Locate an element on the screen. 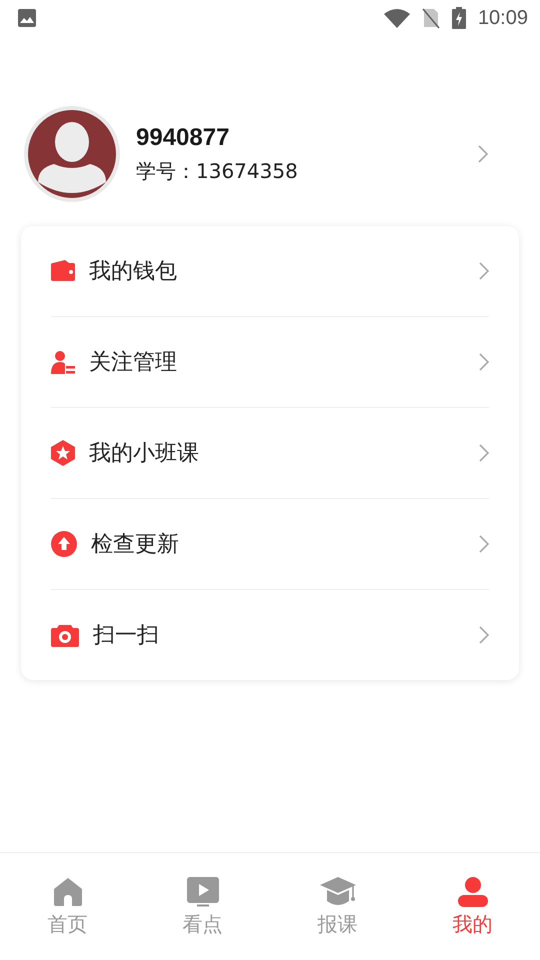  menu-label: 检查更新 is located at coordinates (135, 545).